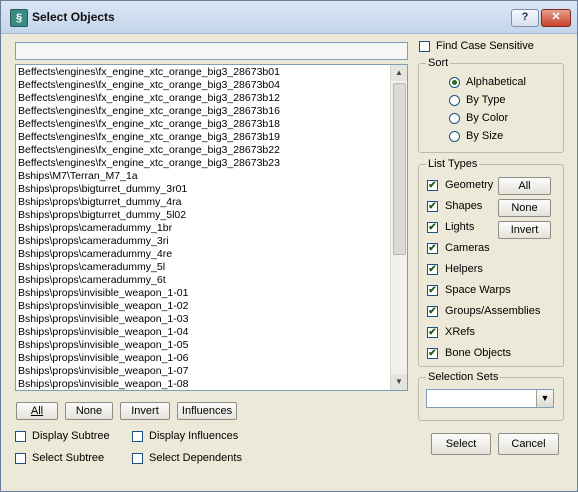 This screenshot has width=578, height=492. I want to click on list-item: Bships\props\invisible_weapon_1-01, so click(204, 293).